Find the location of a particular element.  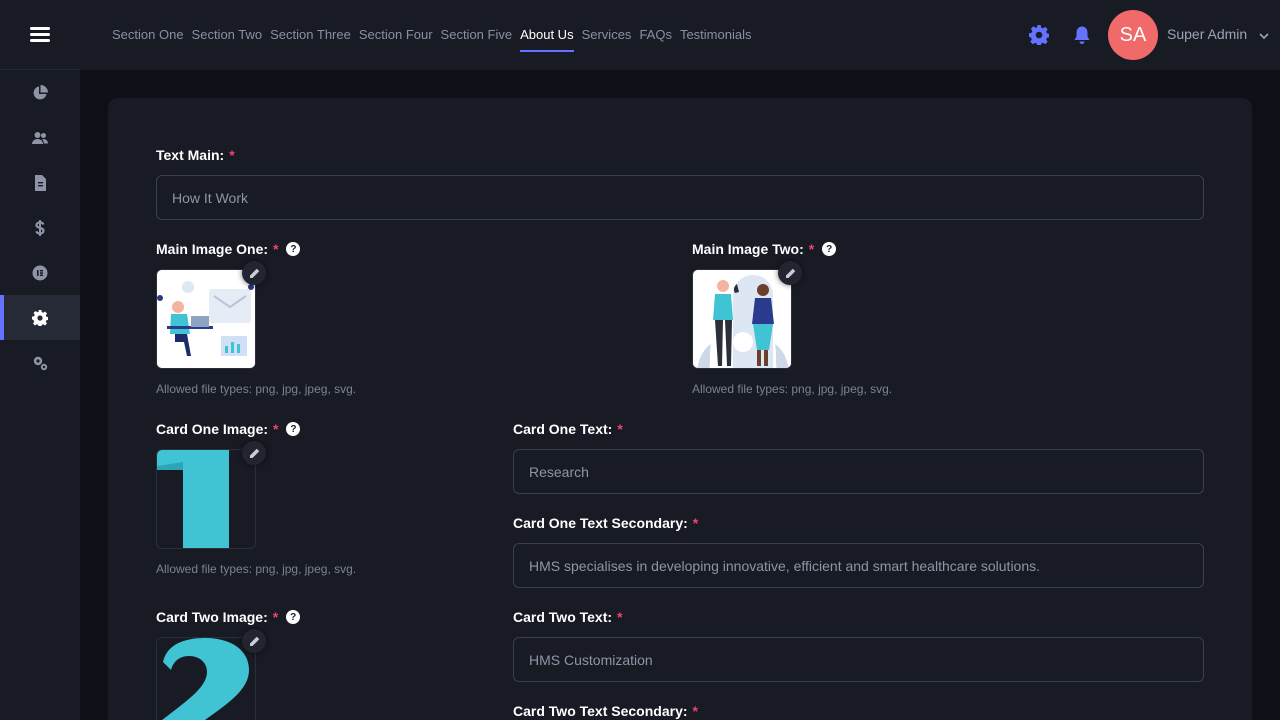

settings-gear-icon is located at coordinates (40, 317).